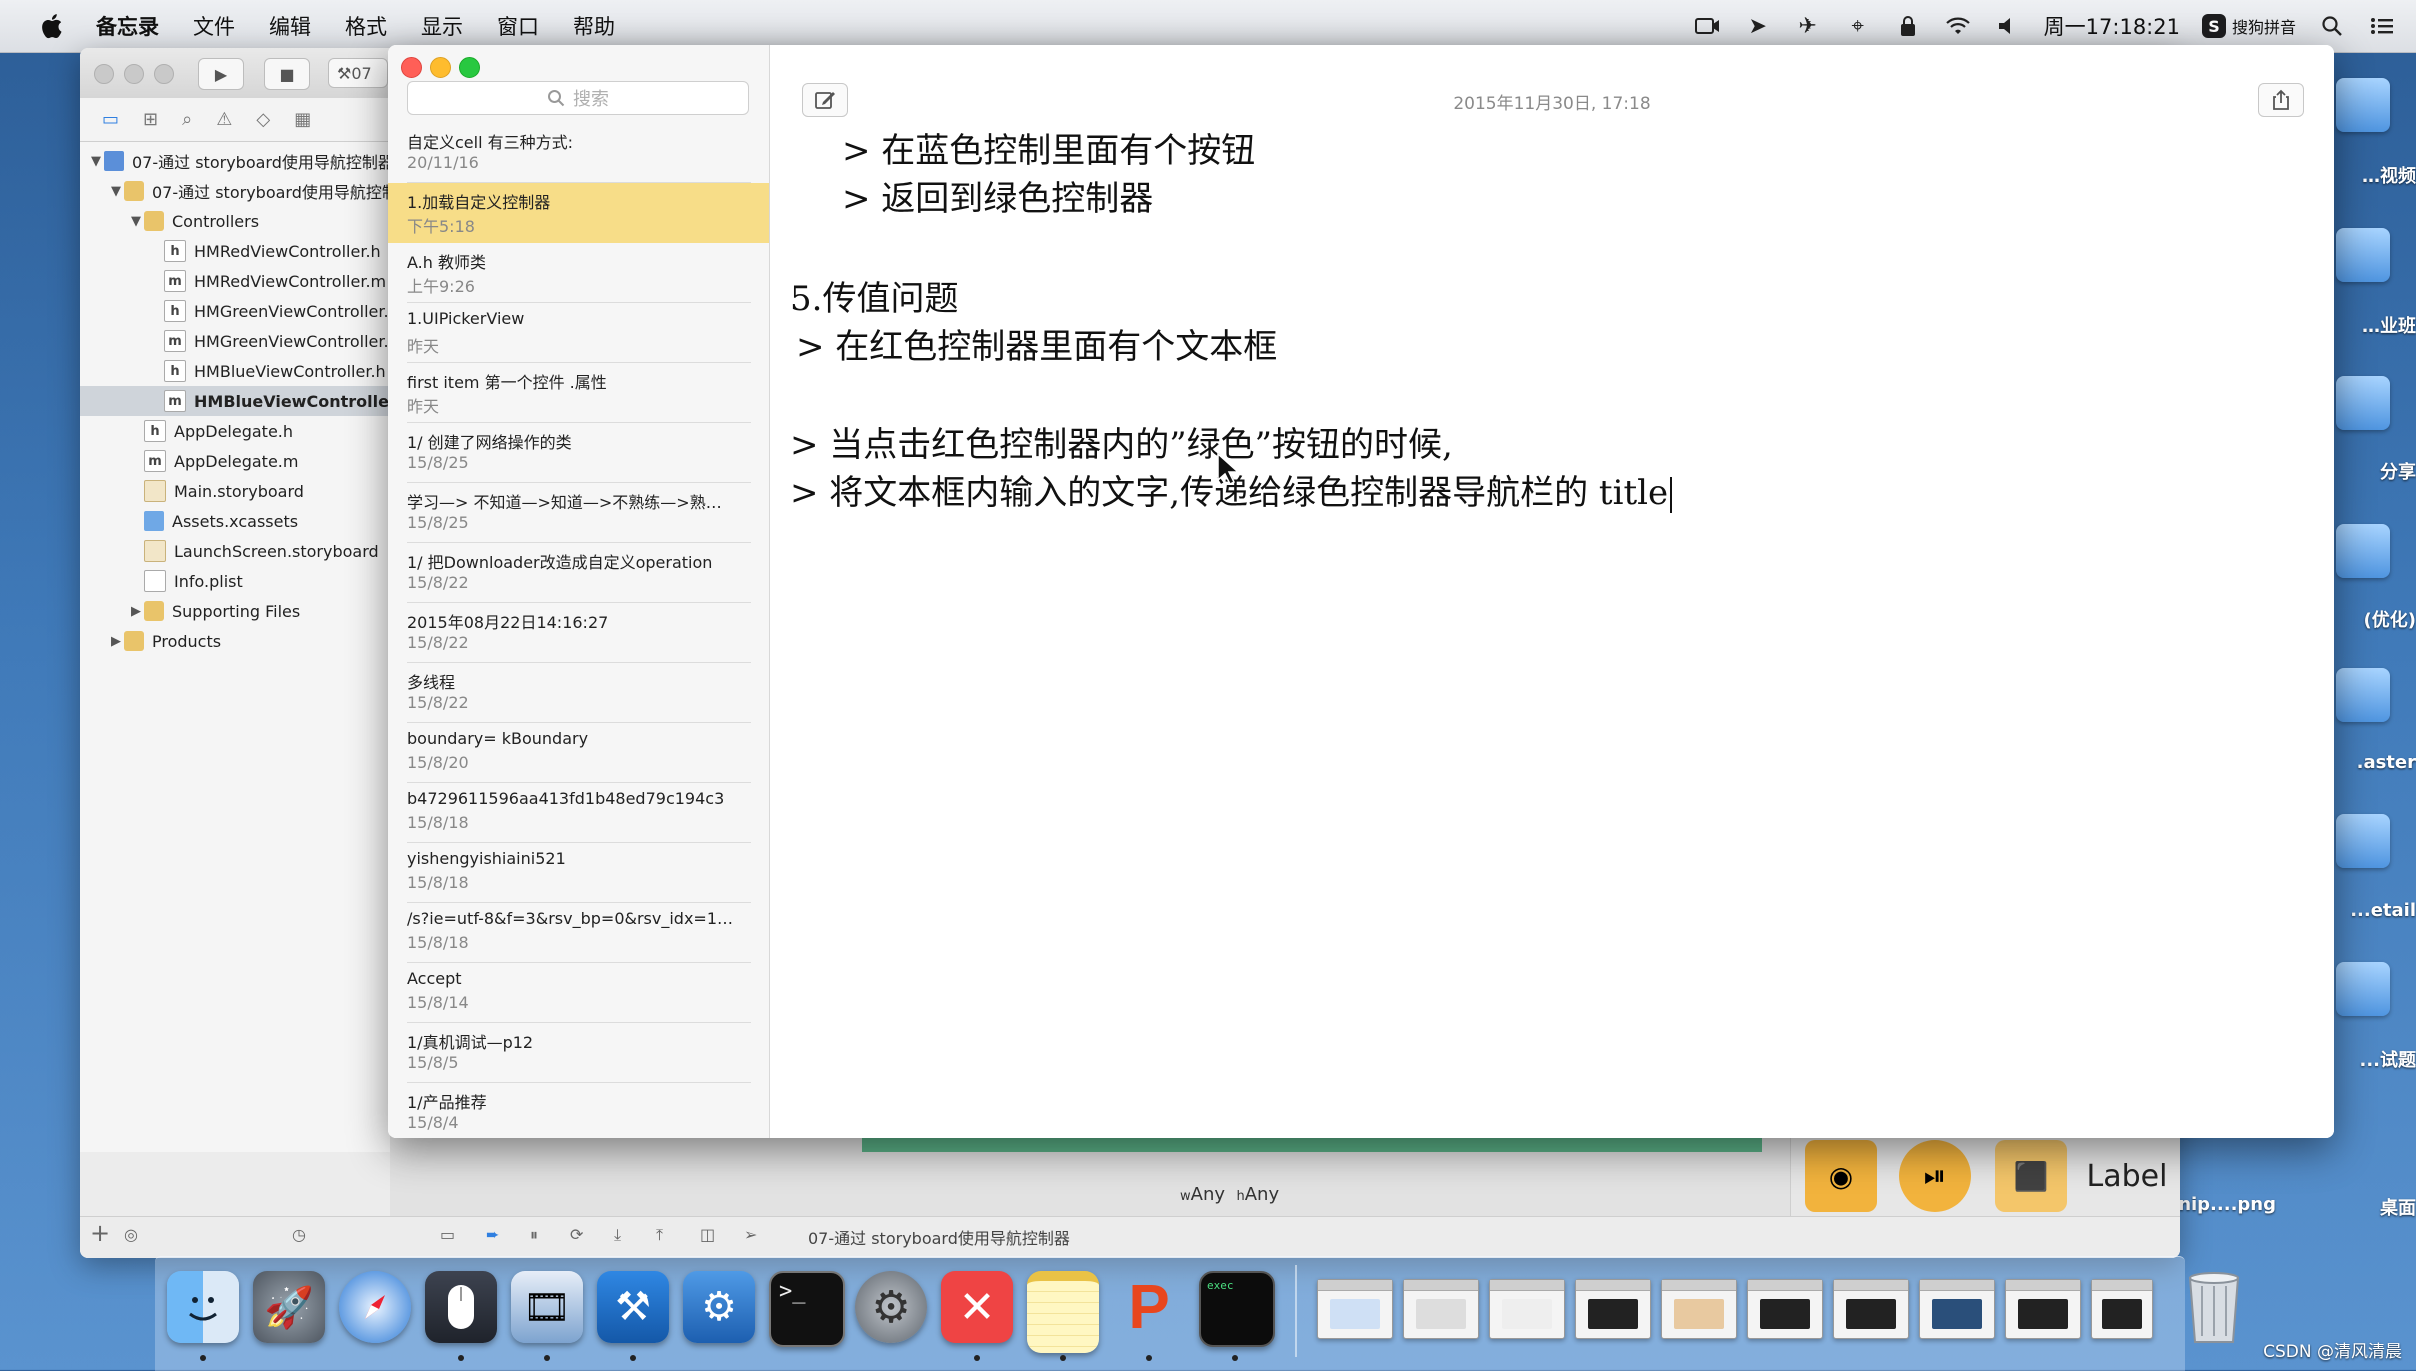 This screenshot has width=2416, height=1371. Describe the element at coordinates (440, 67) in the screenshot. I see `notes-minimize-button` at that location.